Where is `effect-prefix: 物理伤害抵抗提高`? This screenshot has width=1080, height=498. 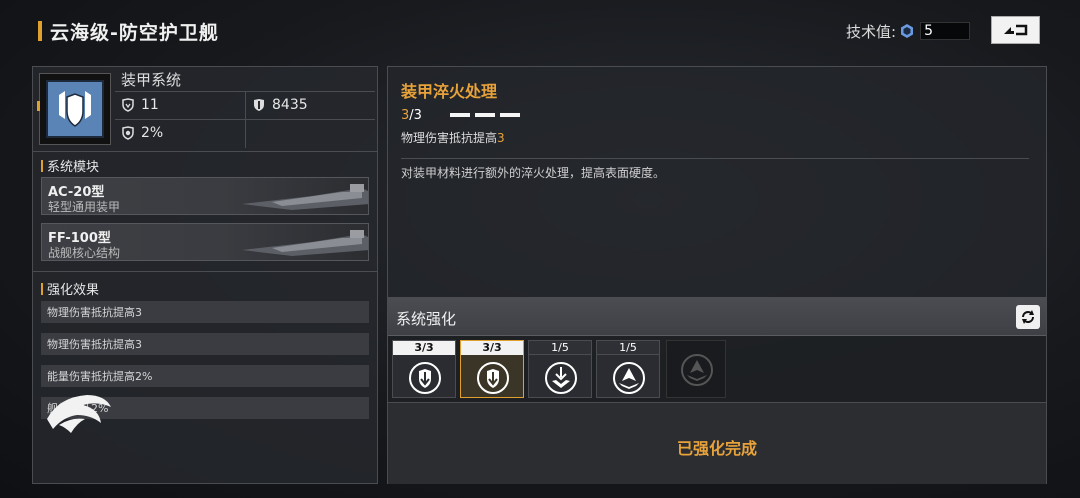 effect-prefix: 物理伤害抵抗提高 is located at coordinates (449, 138).